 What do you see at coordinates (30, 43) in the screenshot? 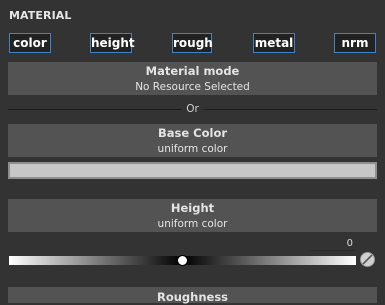
I see `channel-tab-color: color` at bounding box center [30, 43].